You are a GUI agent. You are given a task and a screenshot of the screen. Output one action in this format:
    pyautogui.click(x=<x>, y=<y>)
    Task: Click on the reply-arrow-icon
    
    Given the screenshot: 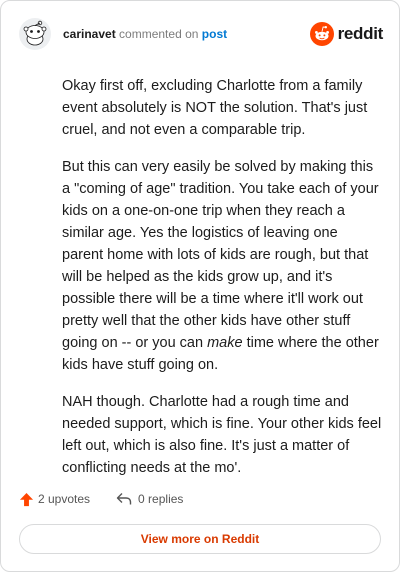 What is the action you would take?
    pyautogui.click(x=124, y=499)
    